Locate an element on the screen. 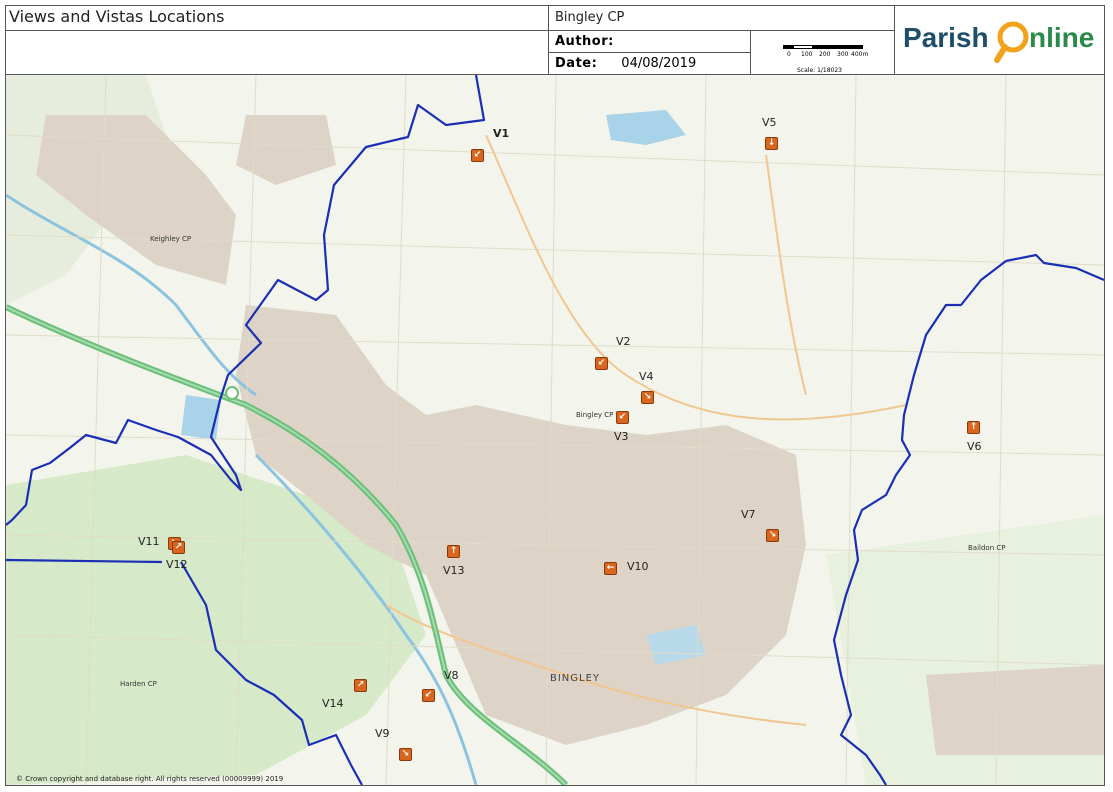  scale-bar-graphic is located at coordinates (823, 47).